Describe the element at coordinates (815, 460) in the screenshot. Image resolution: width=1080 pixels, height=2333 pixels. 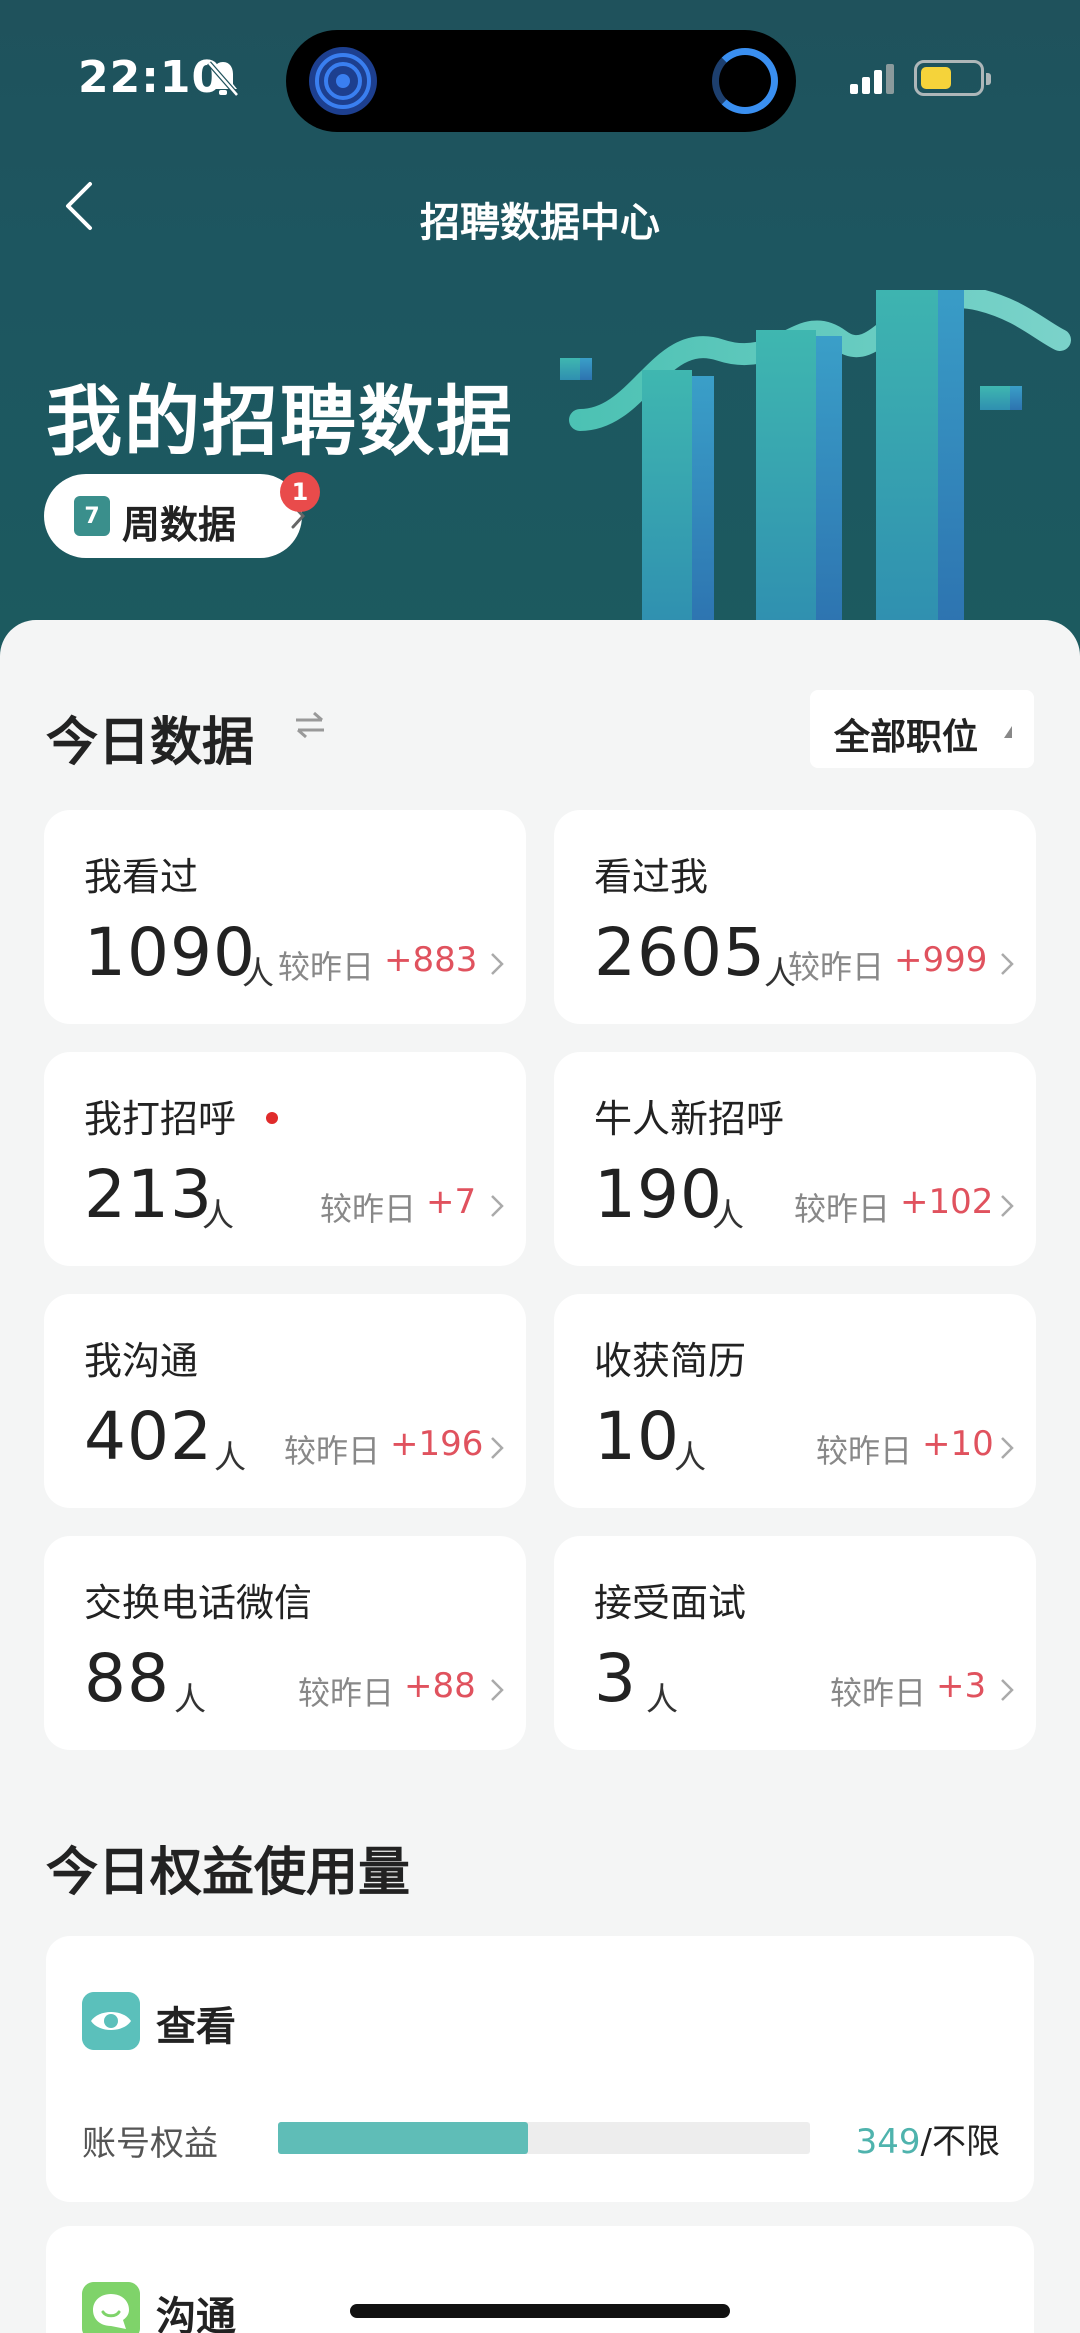
I see `chart-illustration` at that location.